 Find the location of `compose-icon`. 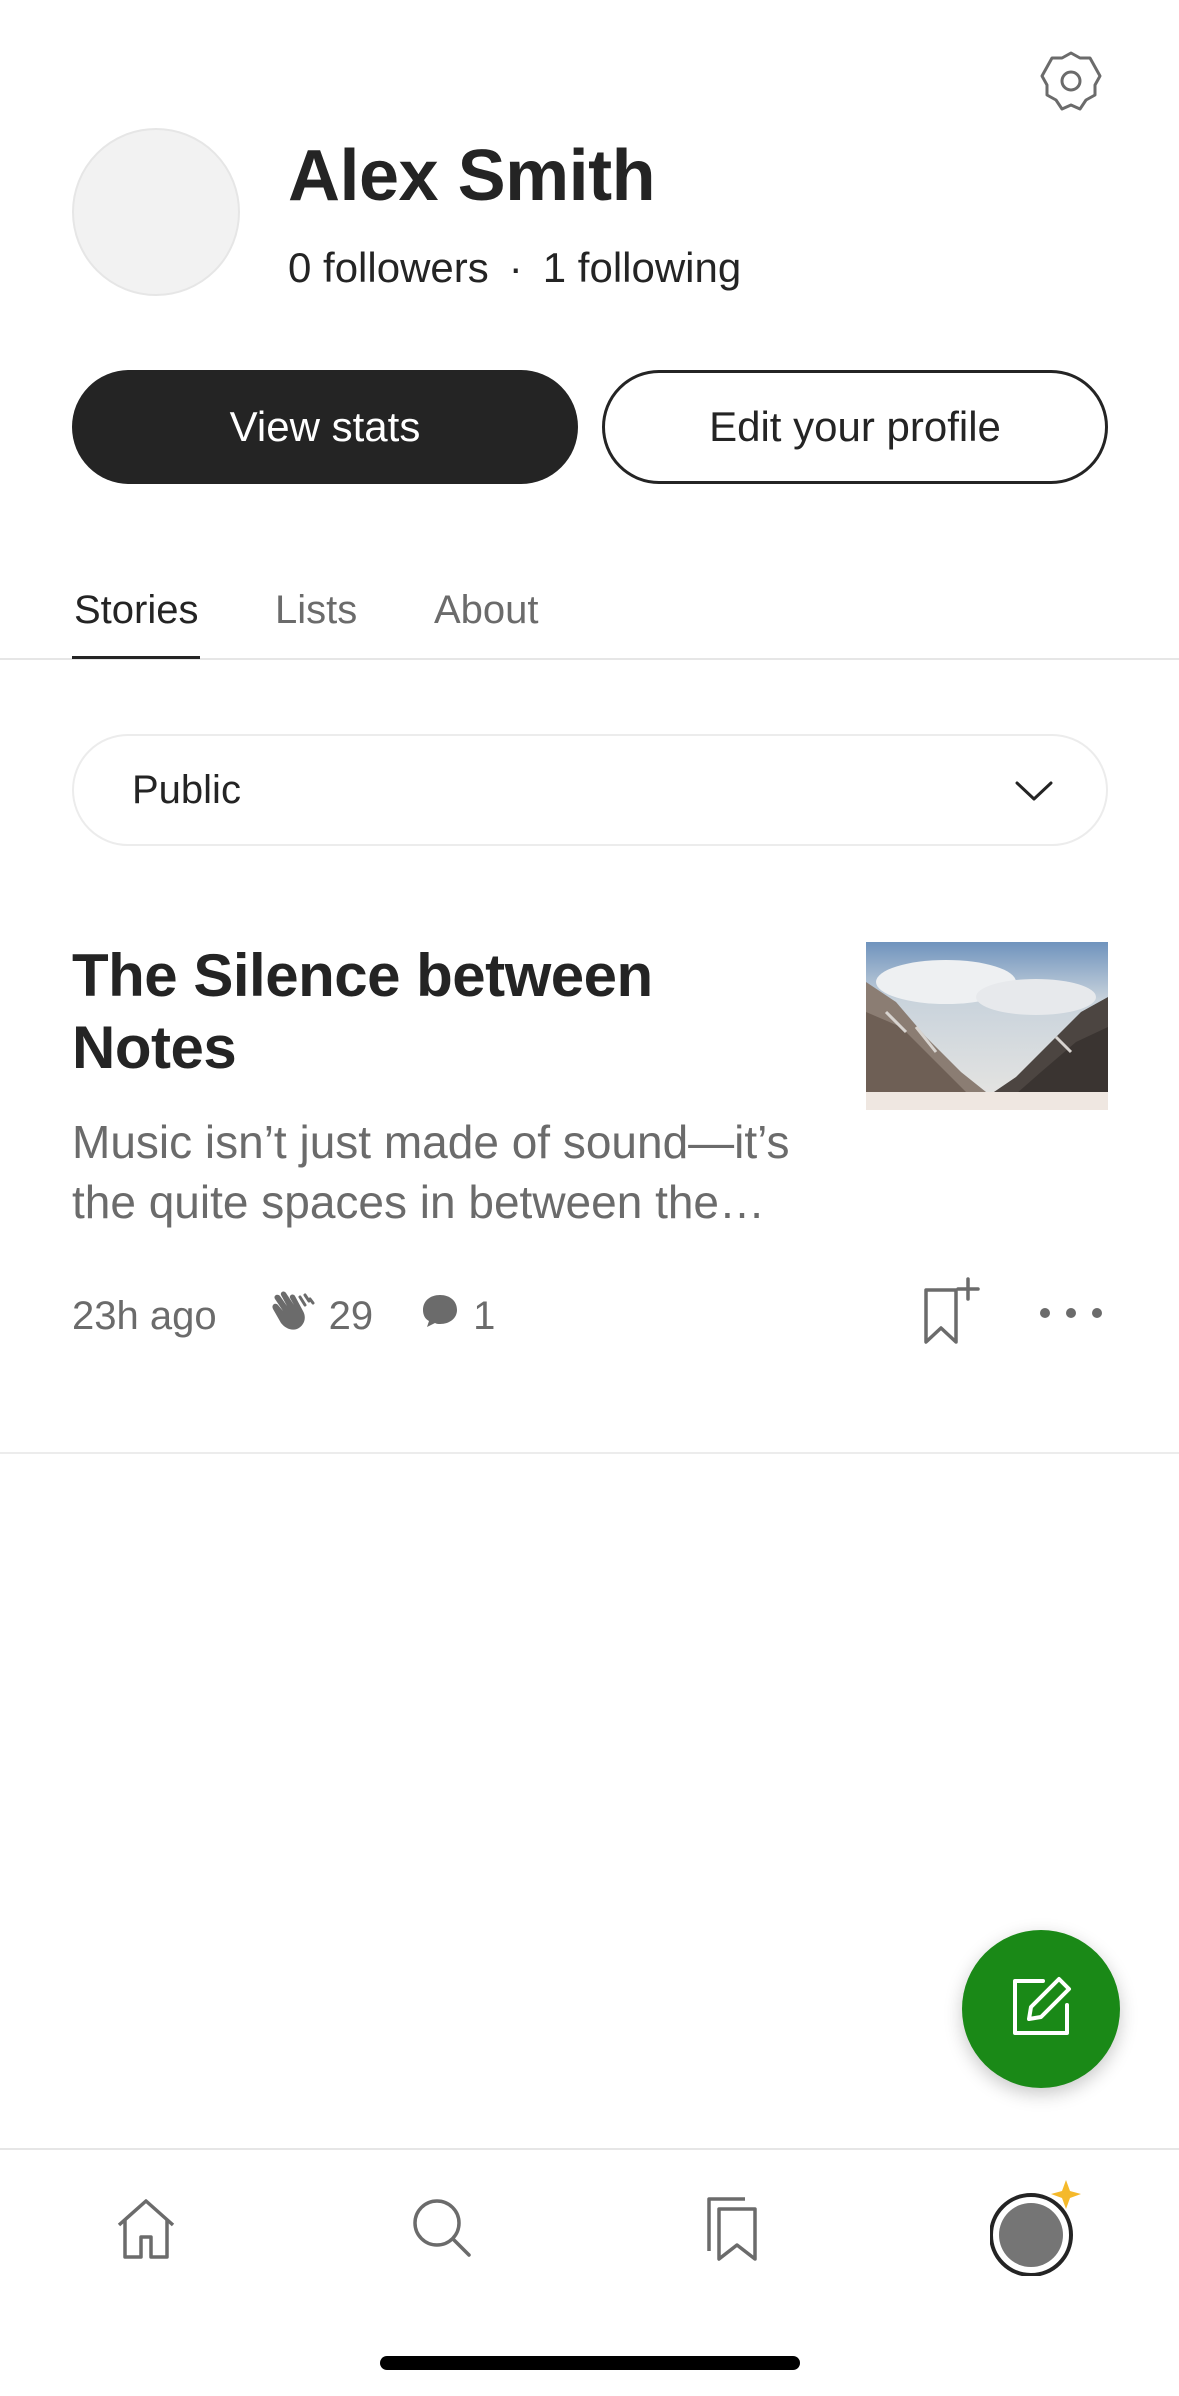

compose-icon is located at coordinates (1041, 2009).